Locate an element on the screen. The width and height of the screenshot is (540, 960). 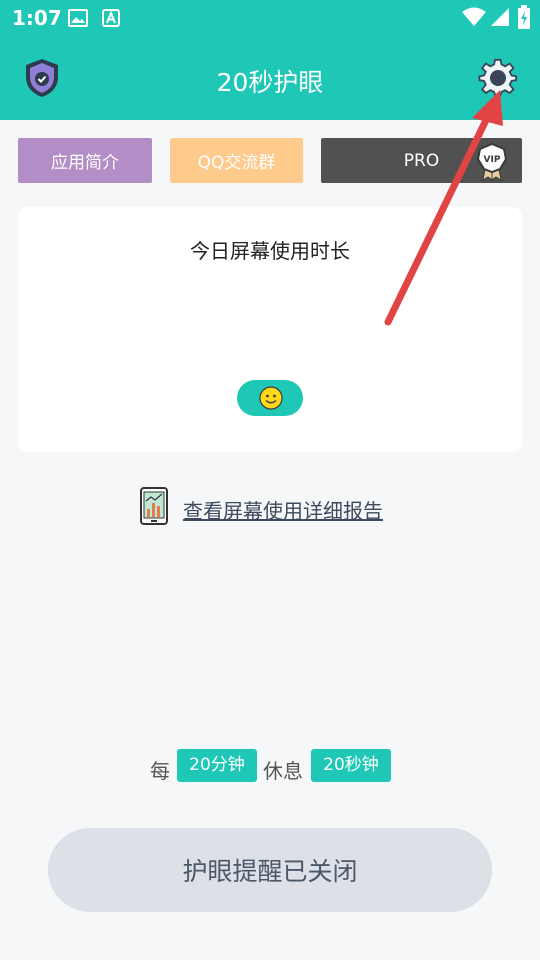
interval-pill: 20分钟 is located at coordinates (217, 765).